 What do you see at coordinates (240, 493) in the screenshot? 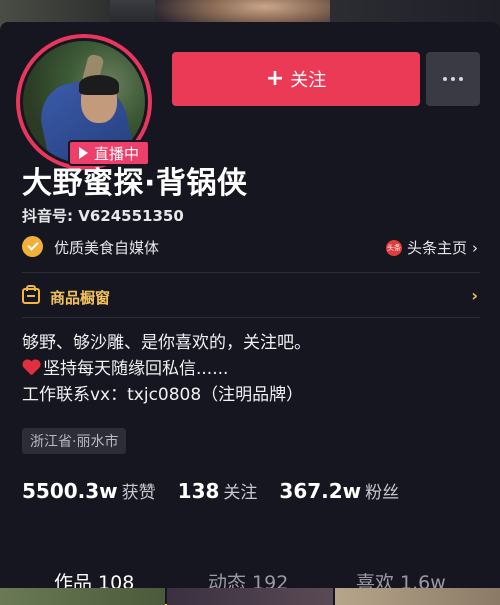
I see `following-label: 关注` at bounding box center [240, 493].